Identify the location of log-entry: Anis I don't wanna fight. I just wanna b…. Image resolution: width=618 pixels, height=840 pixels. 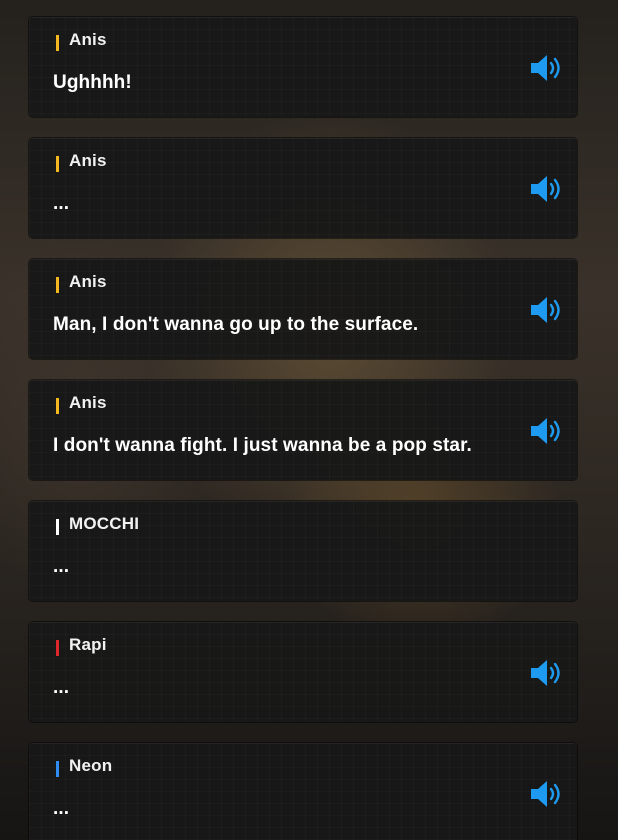
(303, 430).